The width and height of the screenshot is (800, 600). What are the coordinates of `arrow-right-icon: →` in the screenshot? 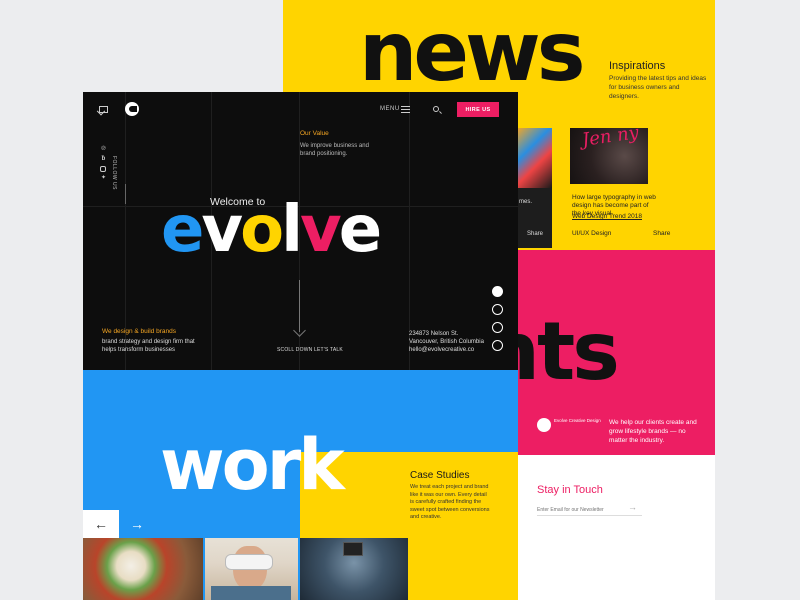 It's located at (632, 507).